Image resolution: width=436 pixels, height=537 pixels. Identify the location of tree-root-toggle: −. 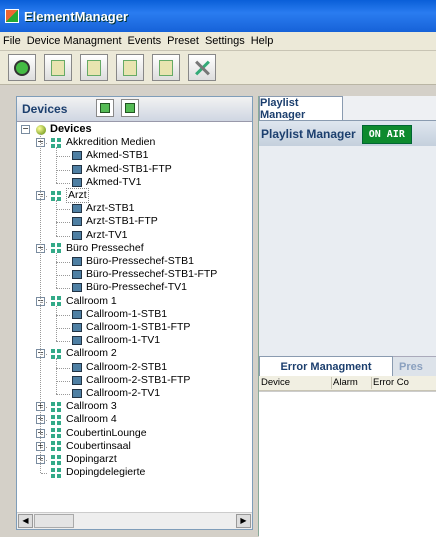
(25, 129).